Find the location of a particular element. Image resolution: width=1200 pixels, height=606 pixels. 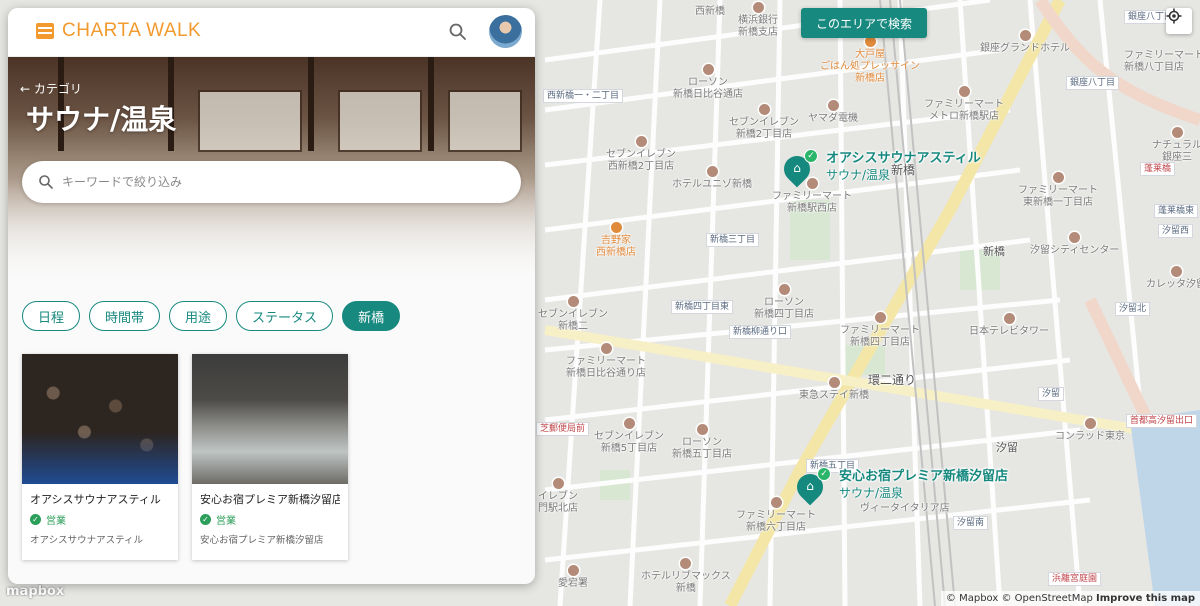

filter-chips: 日程 時間帯 用途 ステータス 新橋 is located at coordinates (211, 316).